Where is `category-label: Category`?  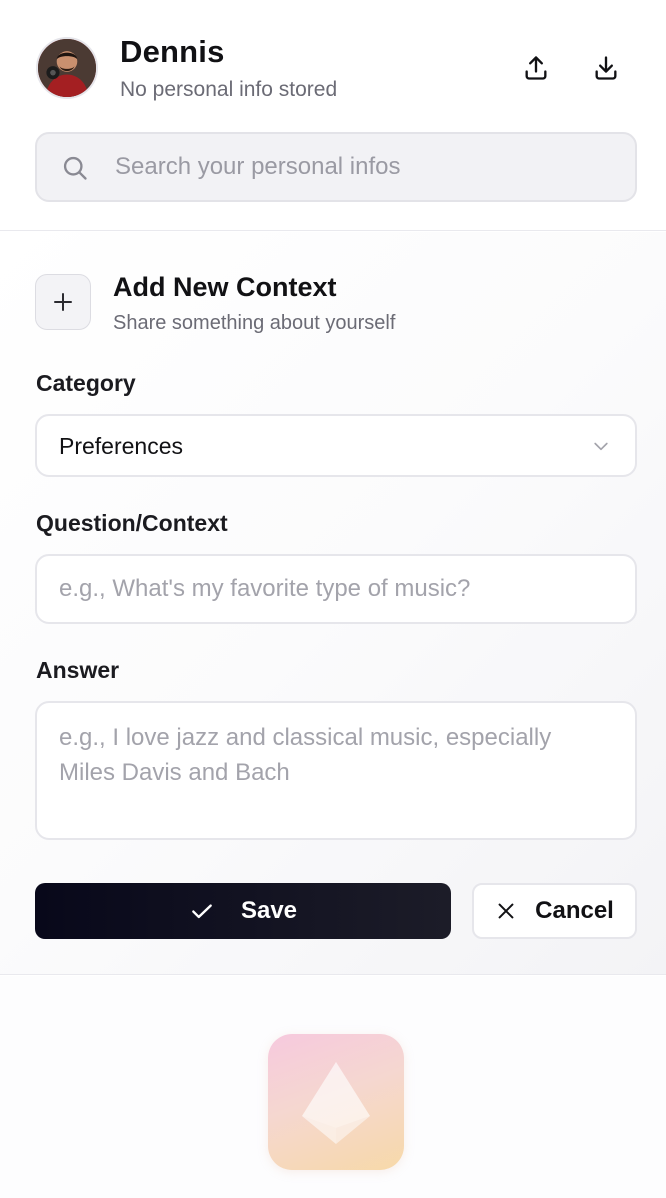
category-label: Category is located at coordinates (86, 383).